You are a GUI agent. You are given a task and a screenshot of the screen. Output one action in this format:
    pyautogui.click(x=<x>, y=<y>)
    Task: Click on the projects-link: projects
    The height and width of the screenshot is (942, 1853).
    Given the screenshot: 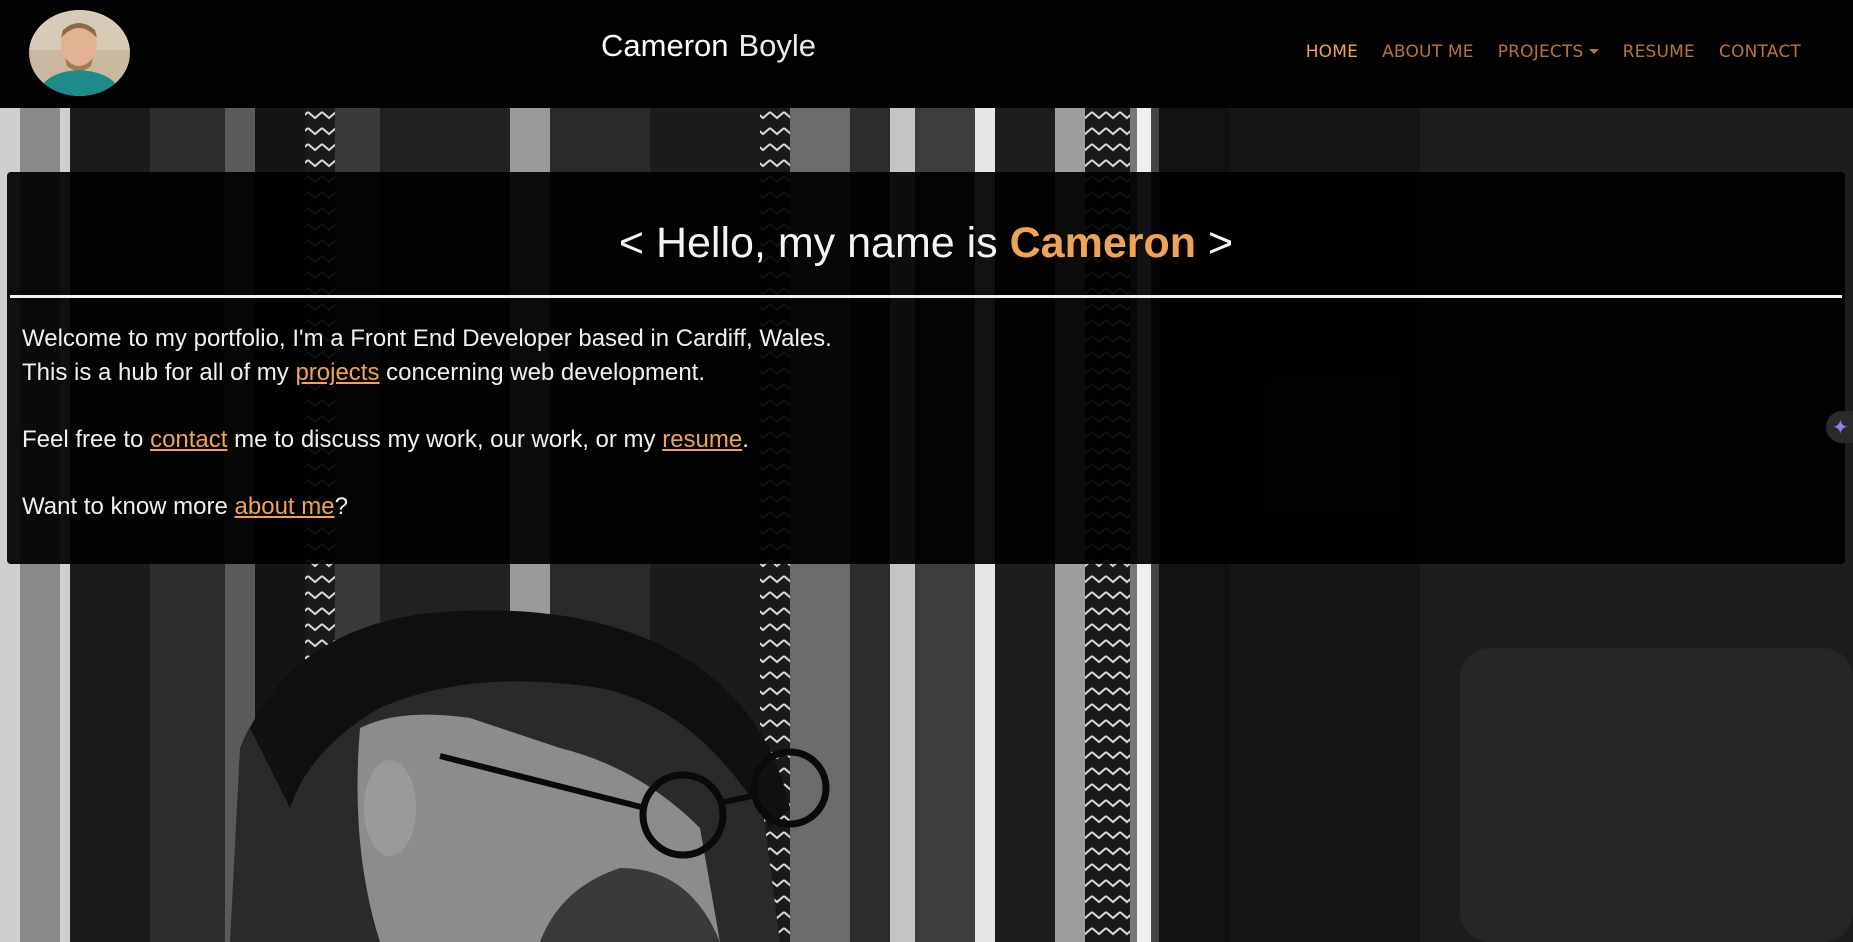 What is the action you would take?
    pyautogui.click(x=337, y=372)
    